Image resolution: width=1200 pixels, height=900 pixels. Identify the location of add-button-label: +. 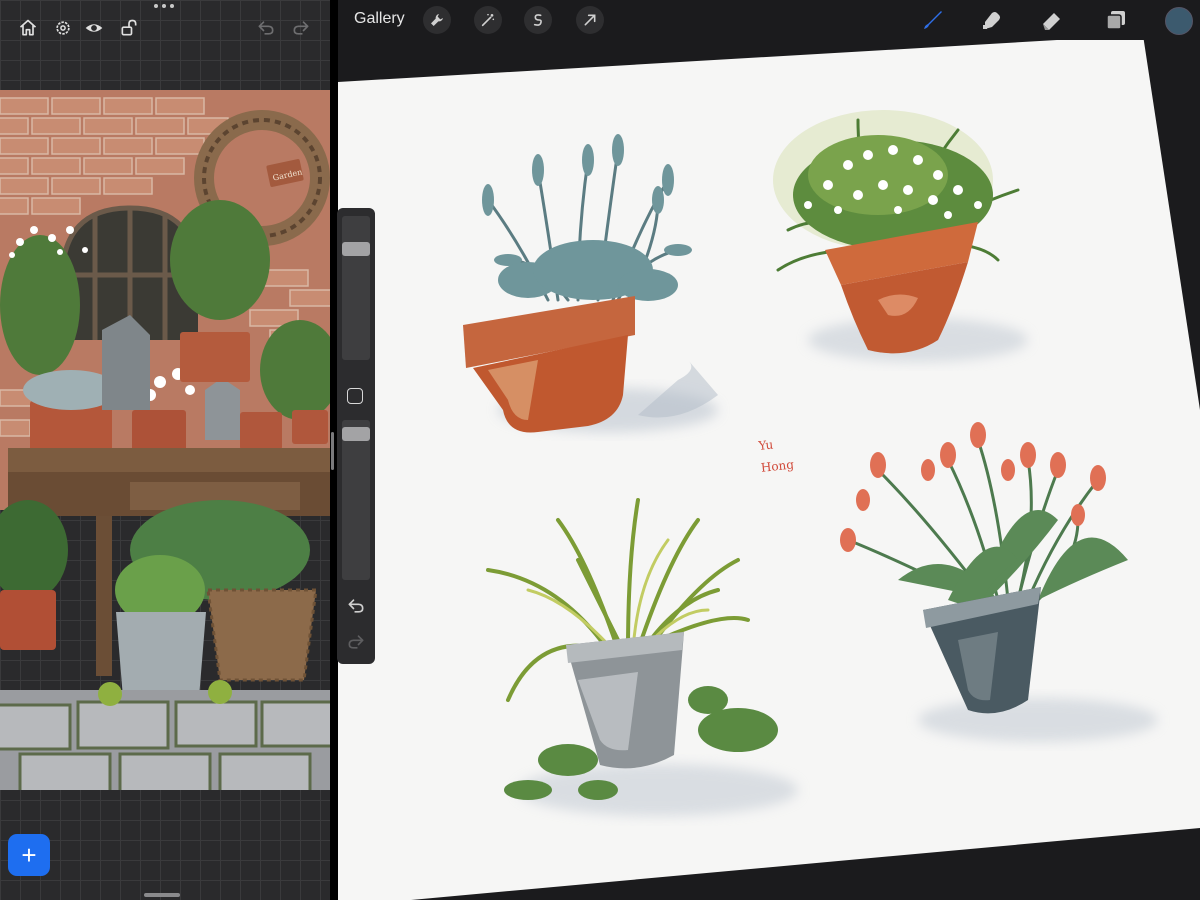
(29, 855).